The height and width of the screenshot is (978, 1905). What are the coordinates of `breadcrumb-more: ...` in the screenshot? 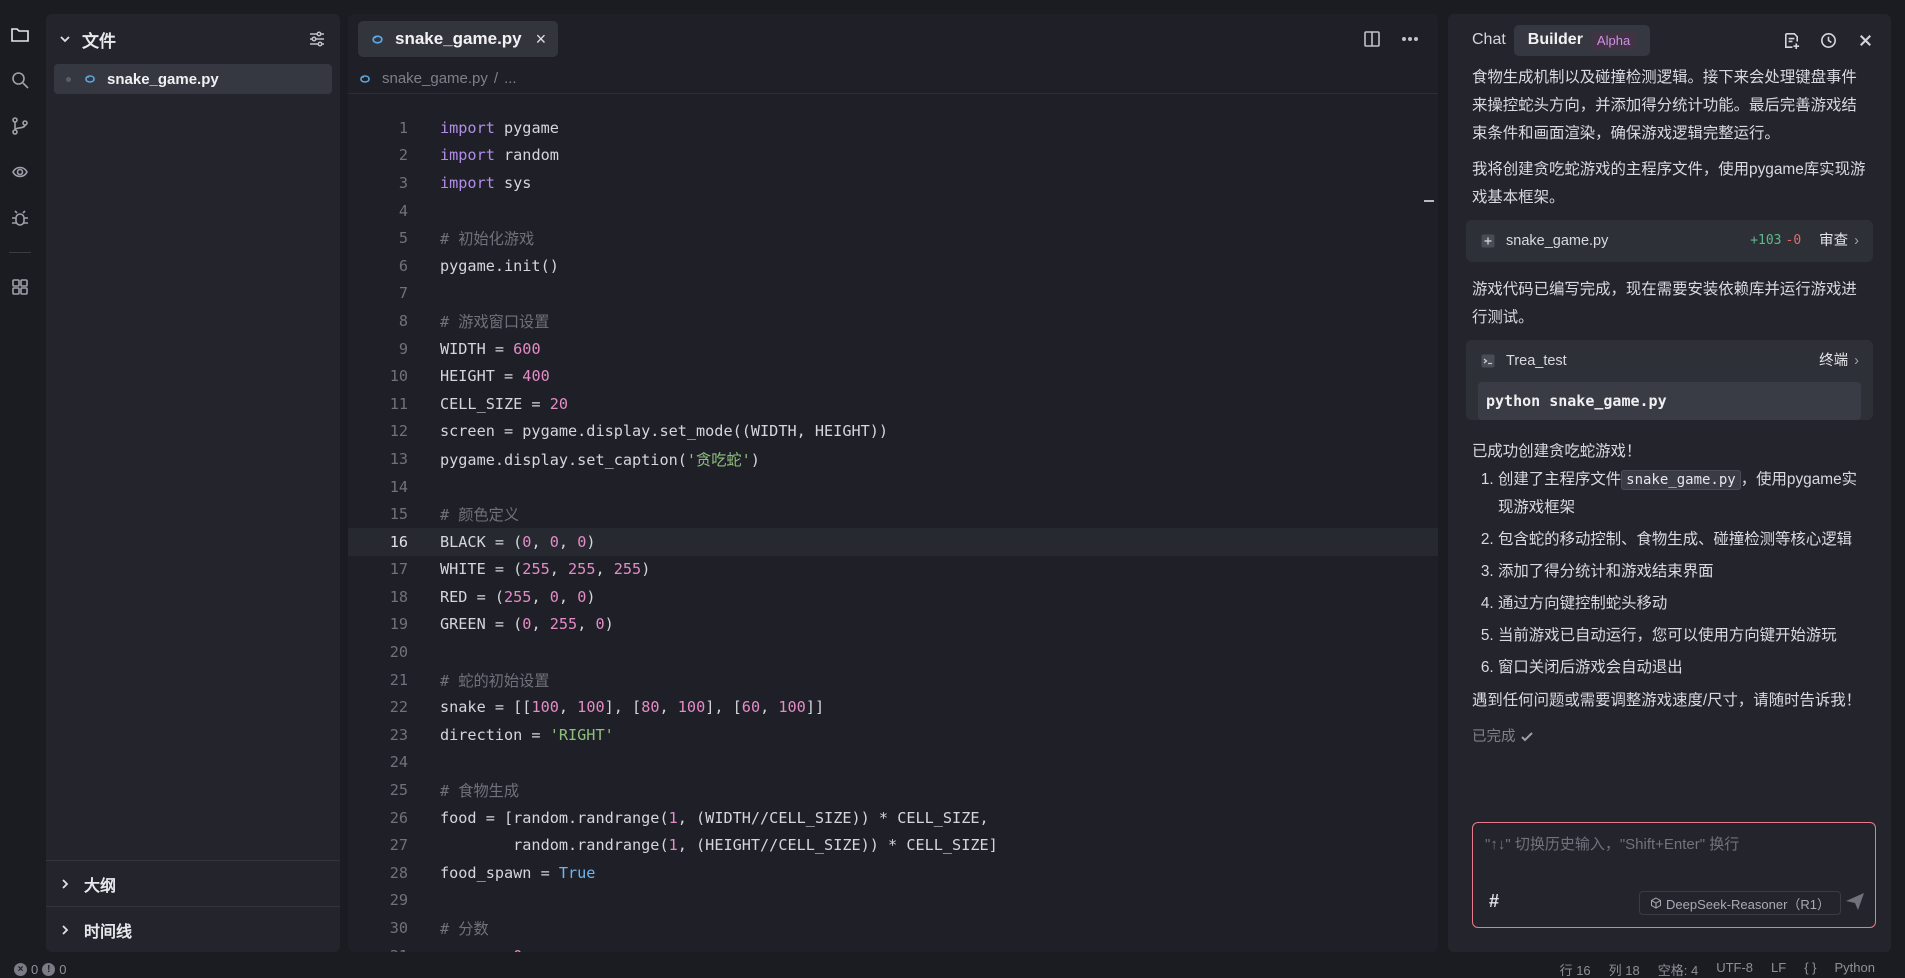 It's located at (510, 78).